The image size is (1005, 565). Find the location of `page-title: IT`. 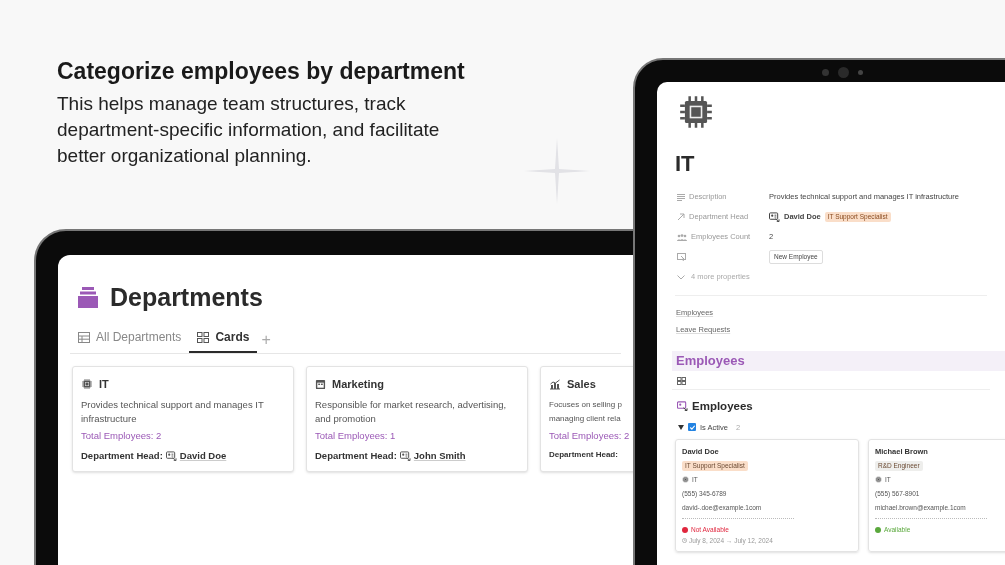

page-title: IT is located at coordinates (685, 164).